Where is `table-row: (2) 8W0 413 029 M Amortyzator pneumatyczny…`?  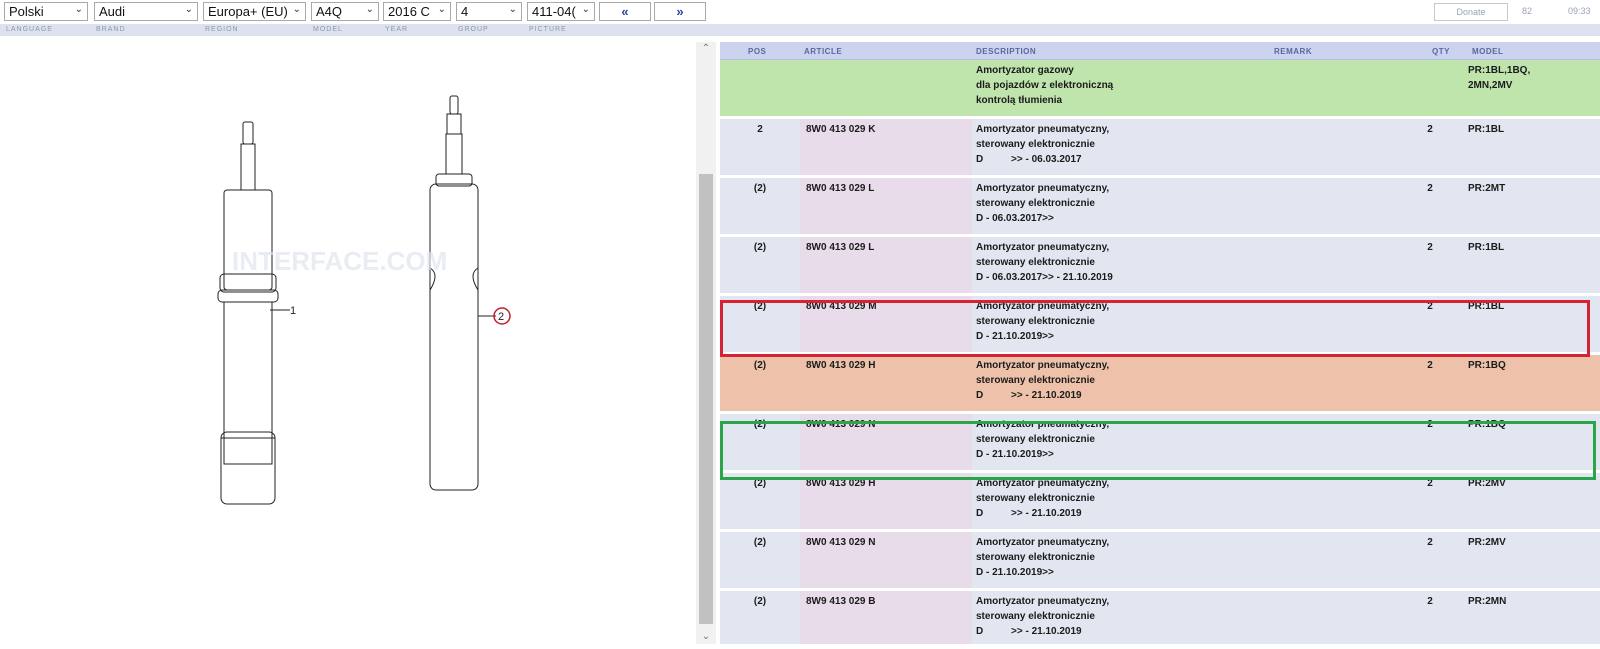
table-row: (2) 8W0 413 029 M Amortyzator pneumatyczny… is located at coordinates (1160, 324).